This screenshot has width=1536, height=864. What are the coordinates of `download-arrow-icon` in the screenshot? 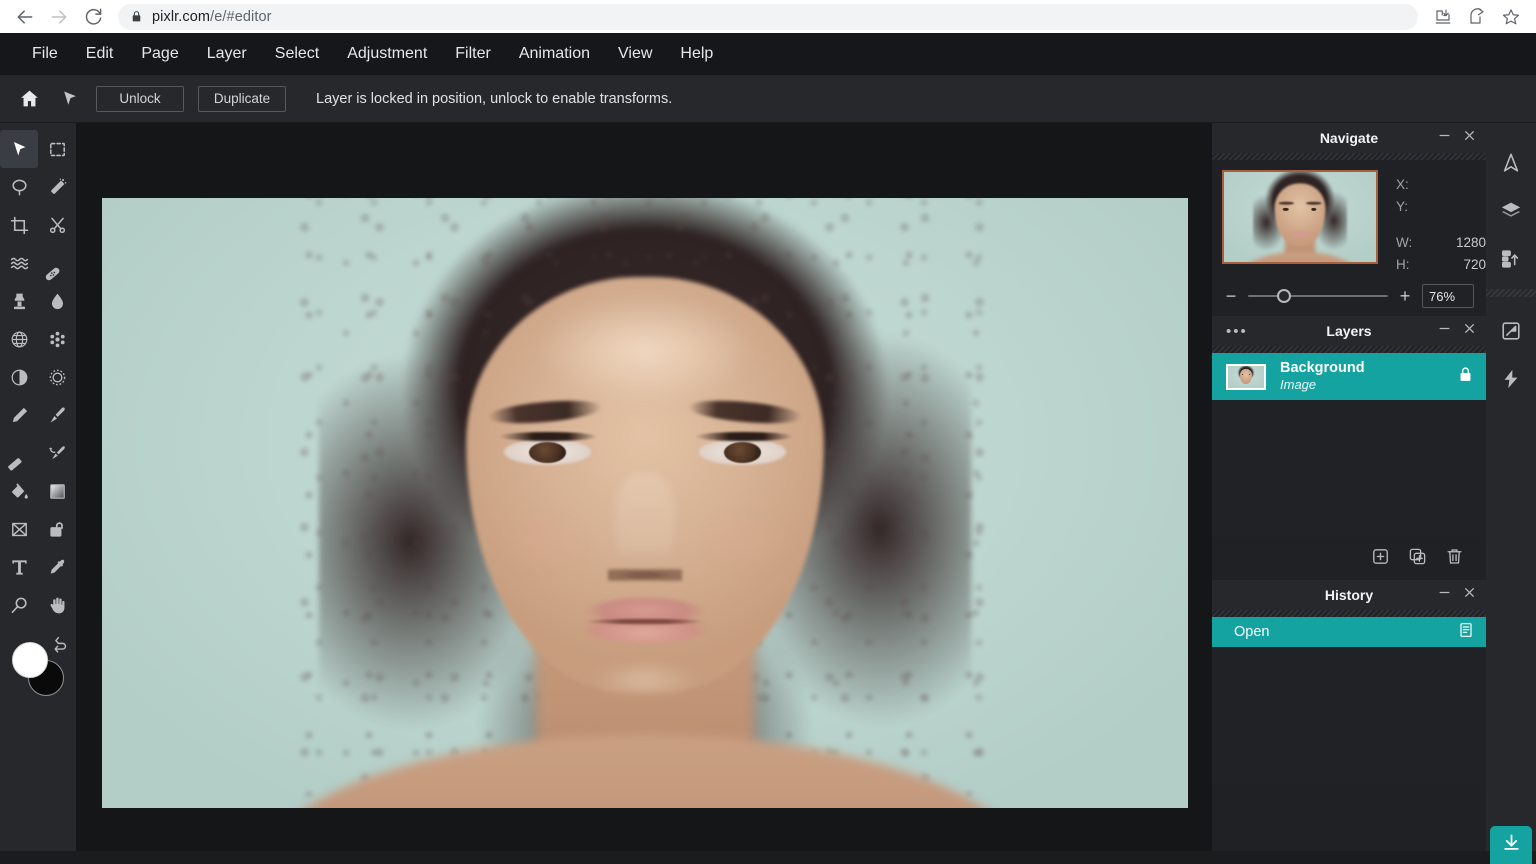 It's located at (1511, 845).